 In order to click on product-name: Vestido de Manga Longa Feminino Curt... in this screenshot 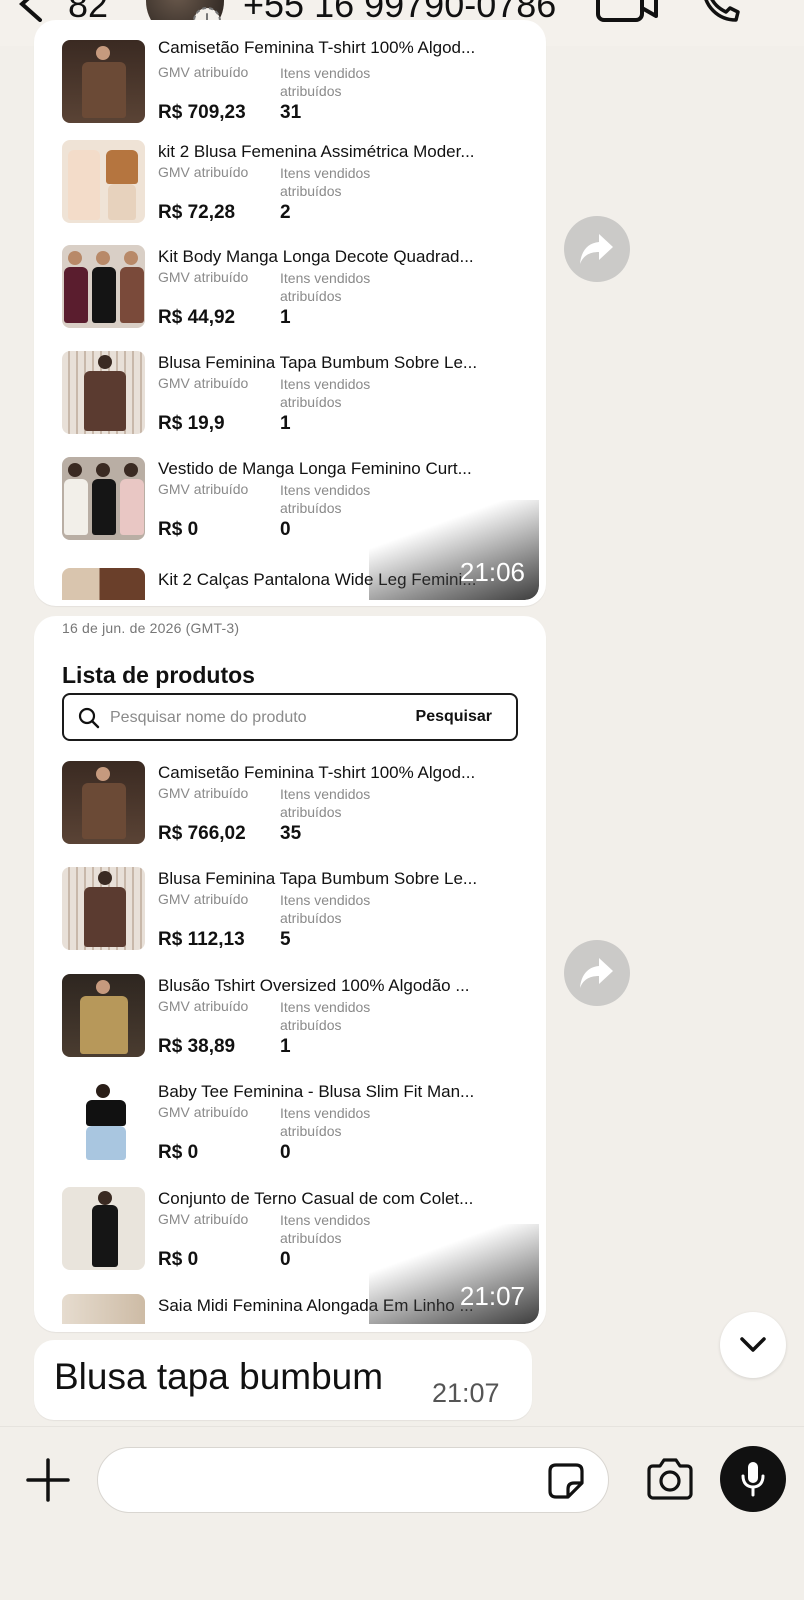, I will do `click(315, 468)`.